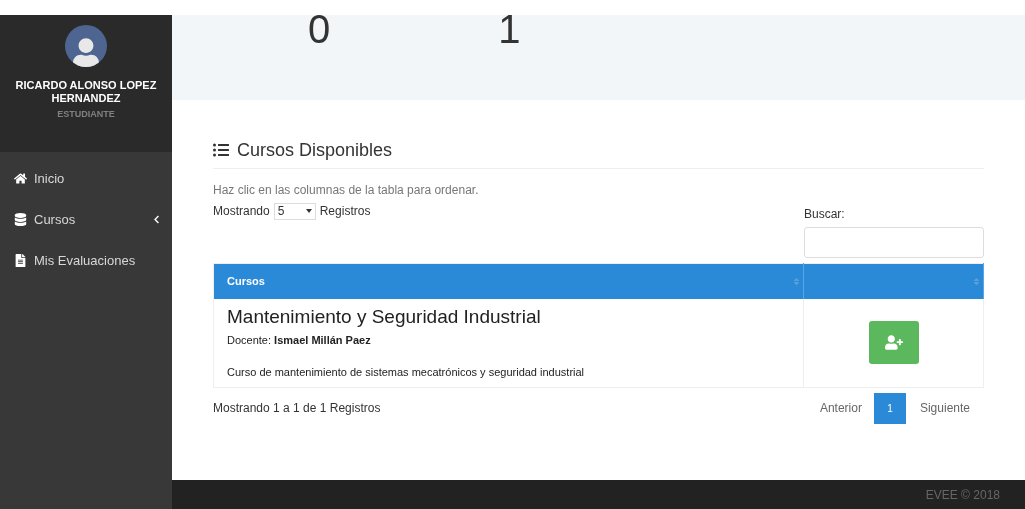 Image resolution: width=1025 pixels, height=509 pixels. Describe the element at coordinates (86, 46) in the screenshot. I see `avatar-icon` at that location.